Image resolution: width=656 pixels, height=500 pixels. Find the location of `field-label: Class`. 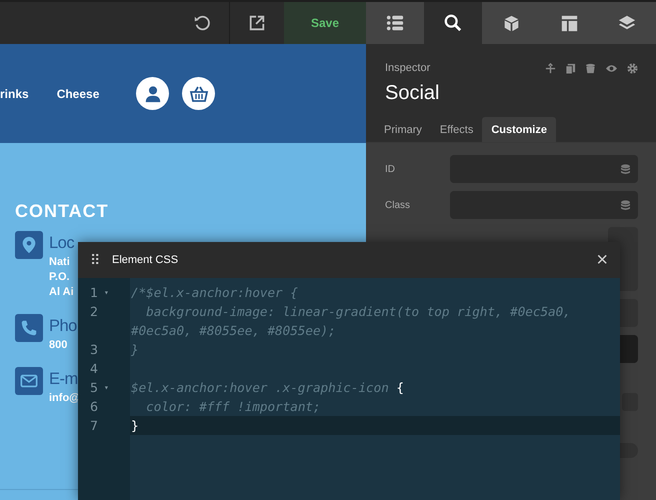

field-label: Class is located at coordinates (398, 205).